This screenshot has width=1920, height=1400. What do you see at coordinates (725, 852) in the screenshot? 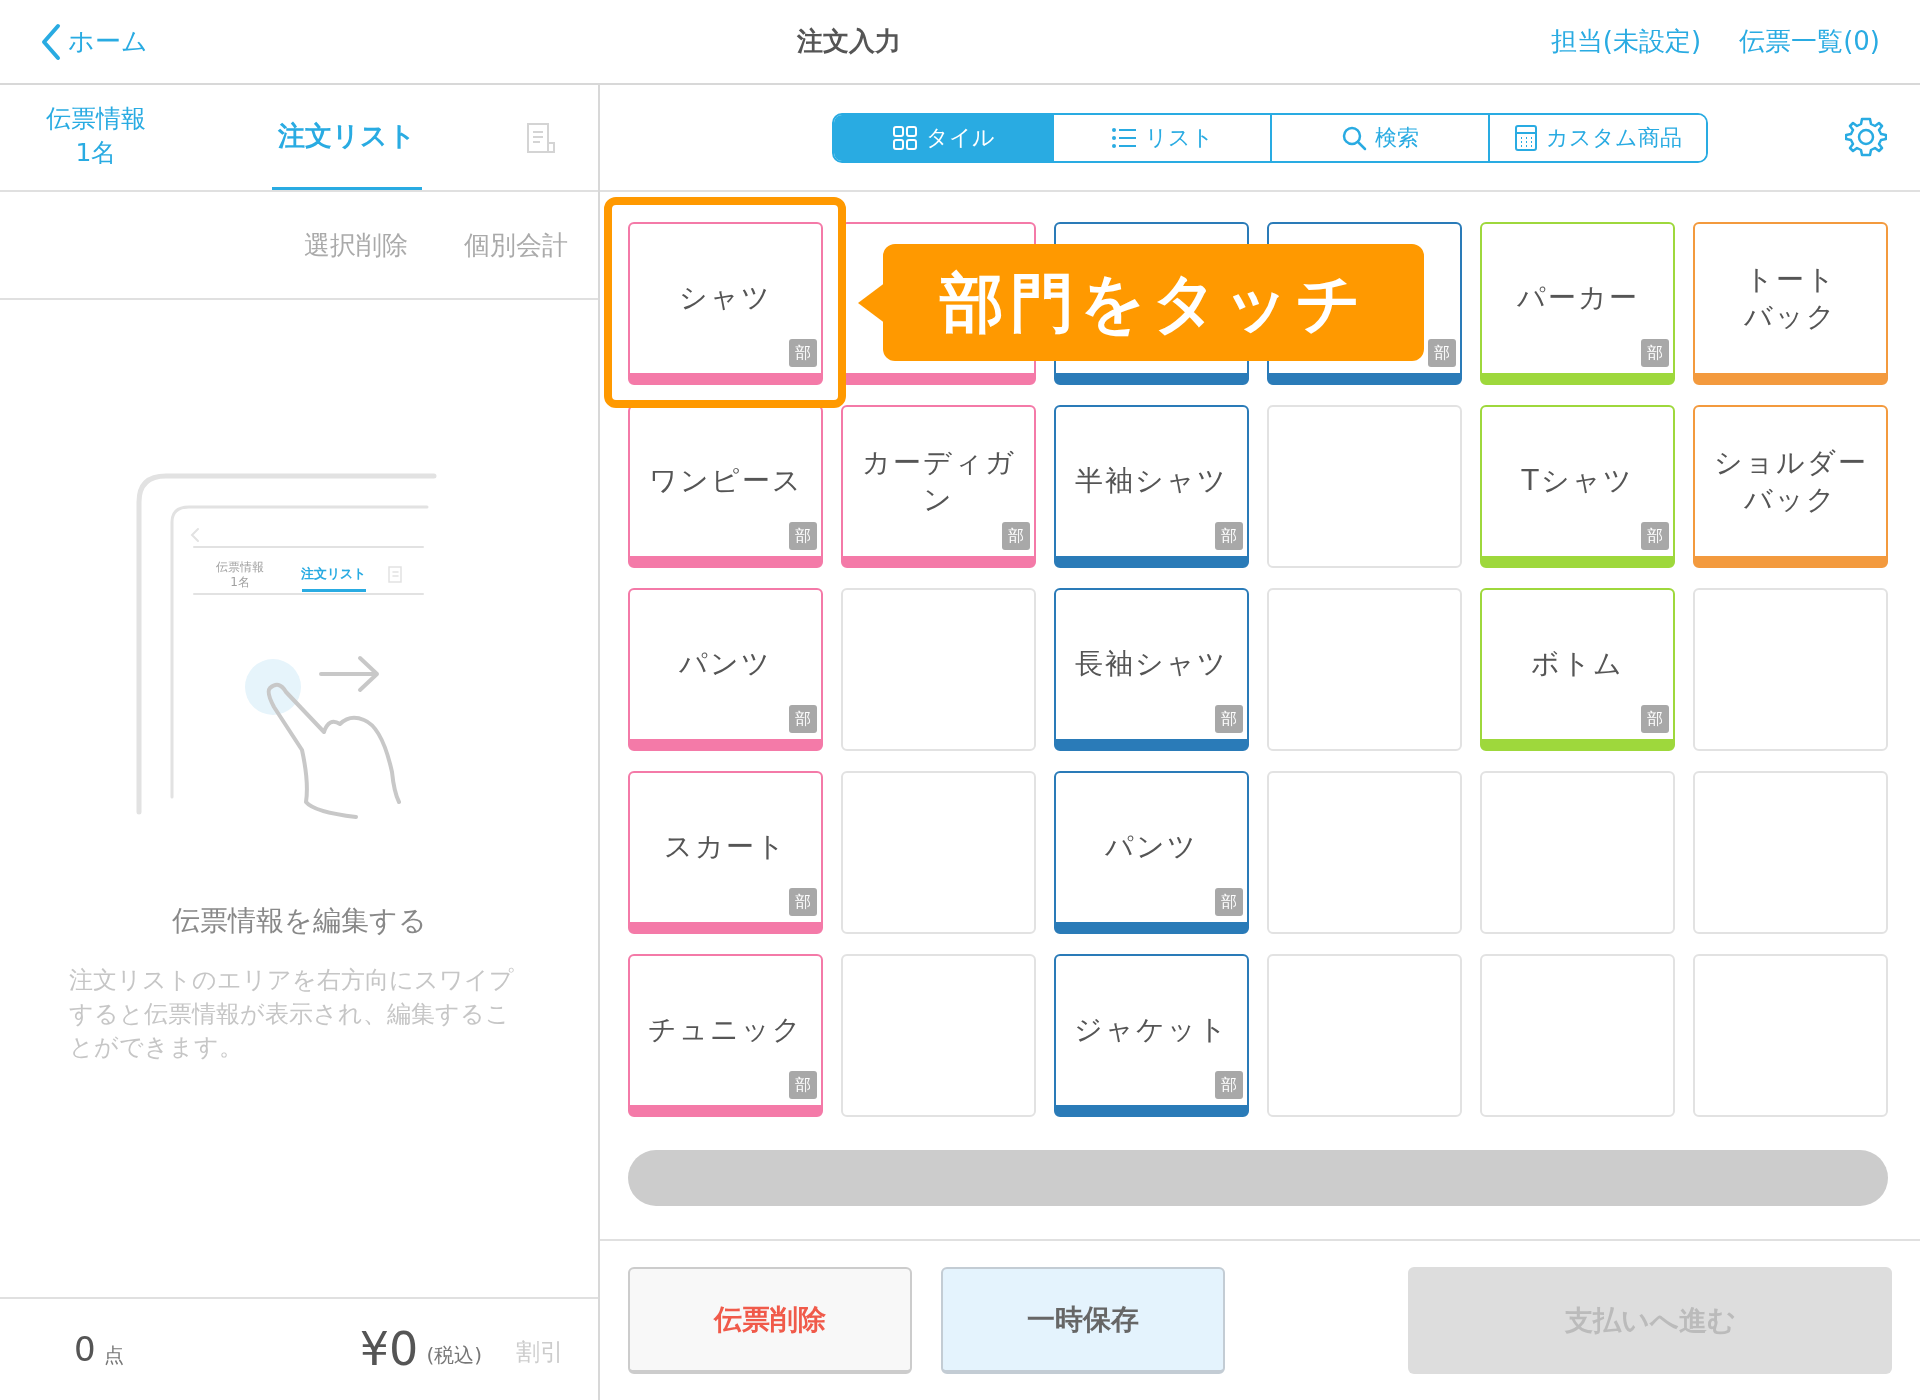
I see `department-tile: スカート 部` at bounding box center [725, 852].